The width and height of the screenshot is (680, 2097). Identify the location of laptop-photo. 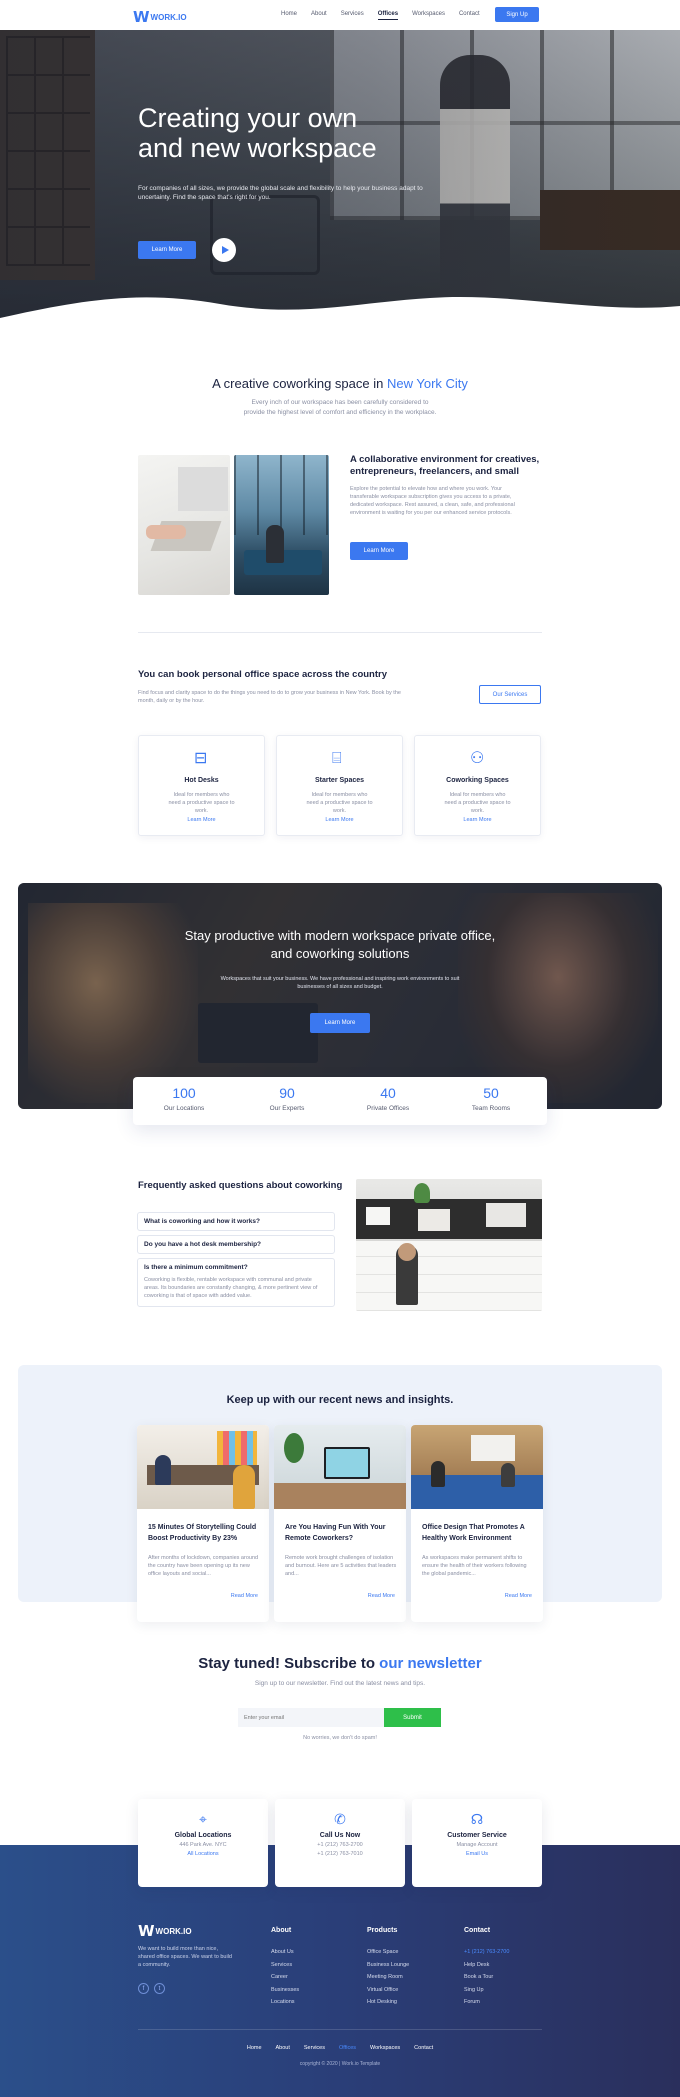
(184, 525).